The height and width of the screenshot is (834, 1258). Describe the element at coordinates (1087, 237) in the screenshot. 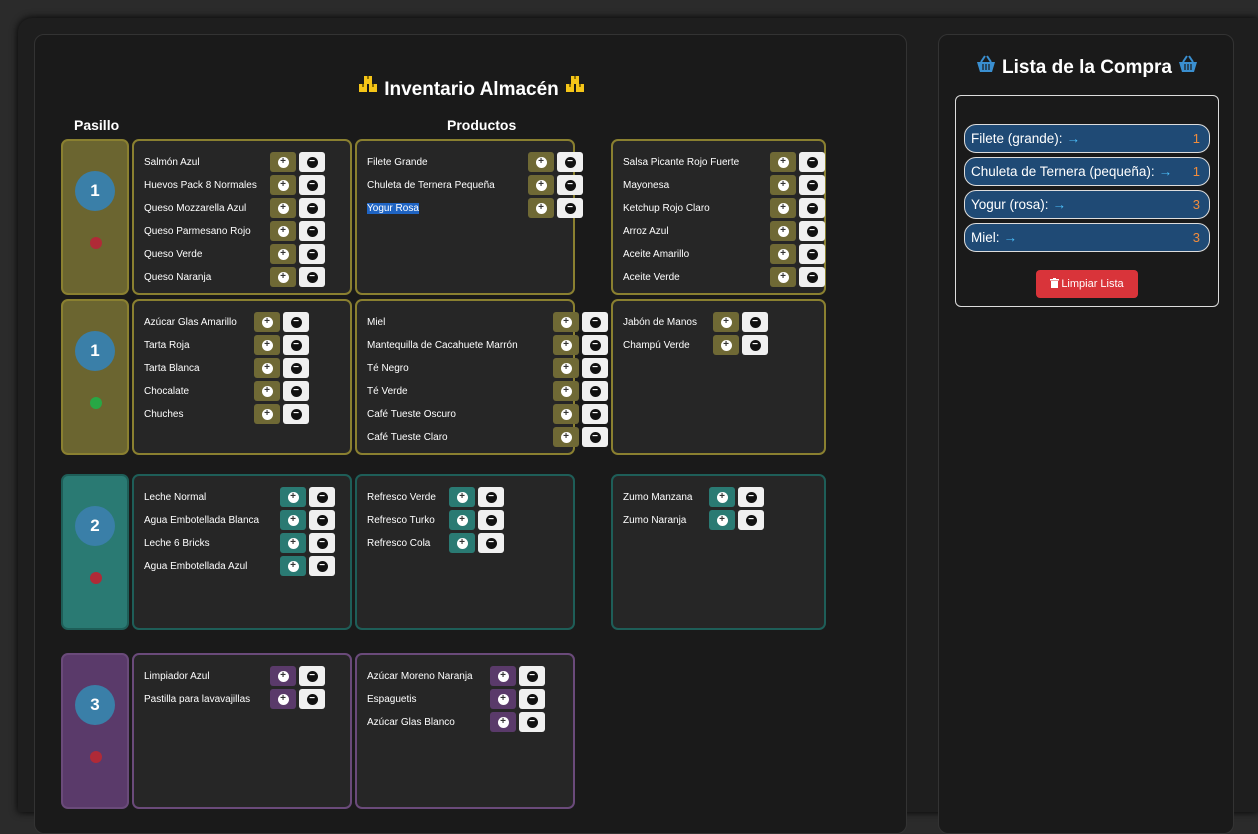

I see `shopping-list-item: Miel: → 3` at that location.